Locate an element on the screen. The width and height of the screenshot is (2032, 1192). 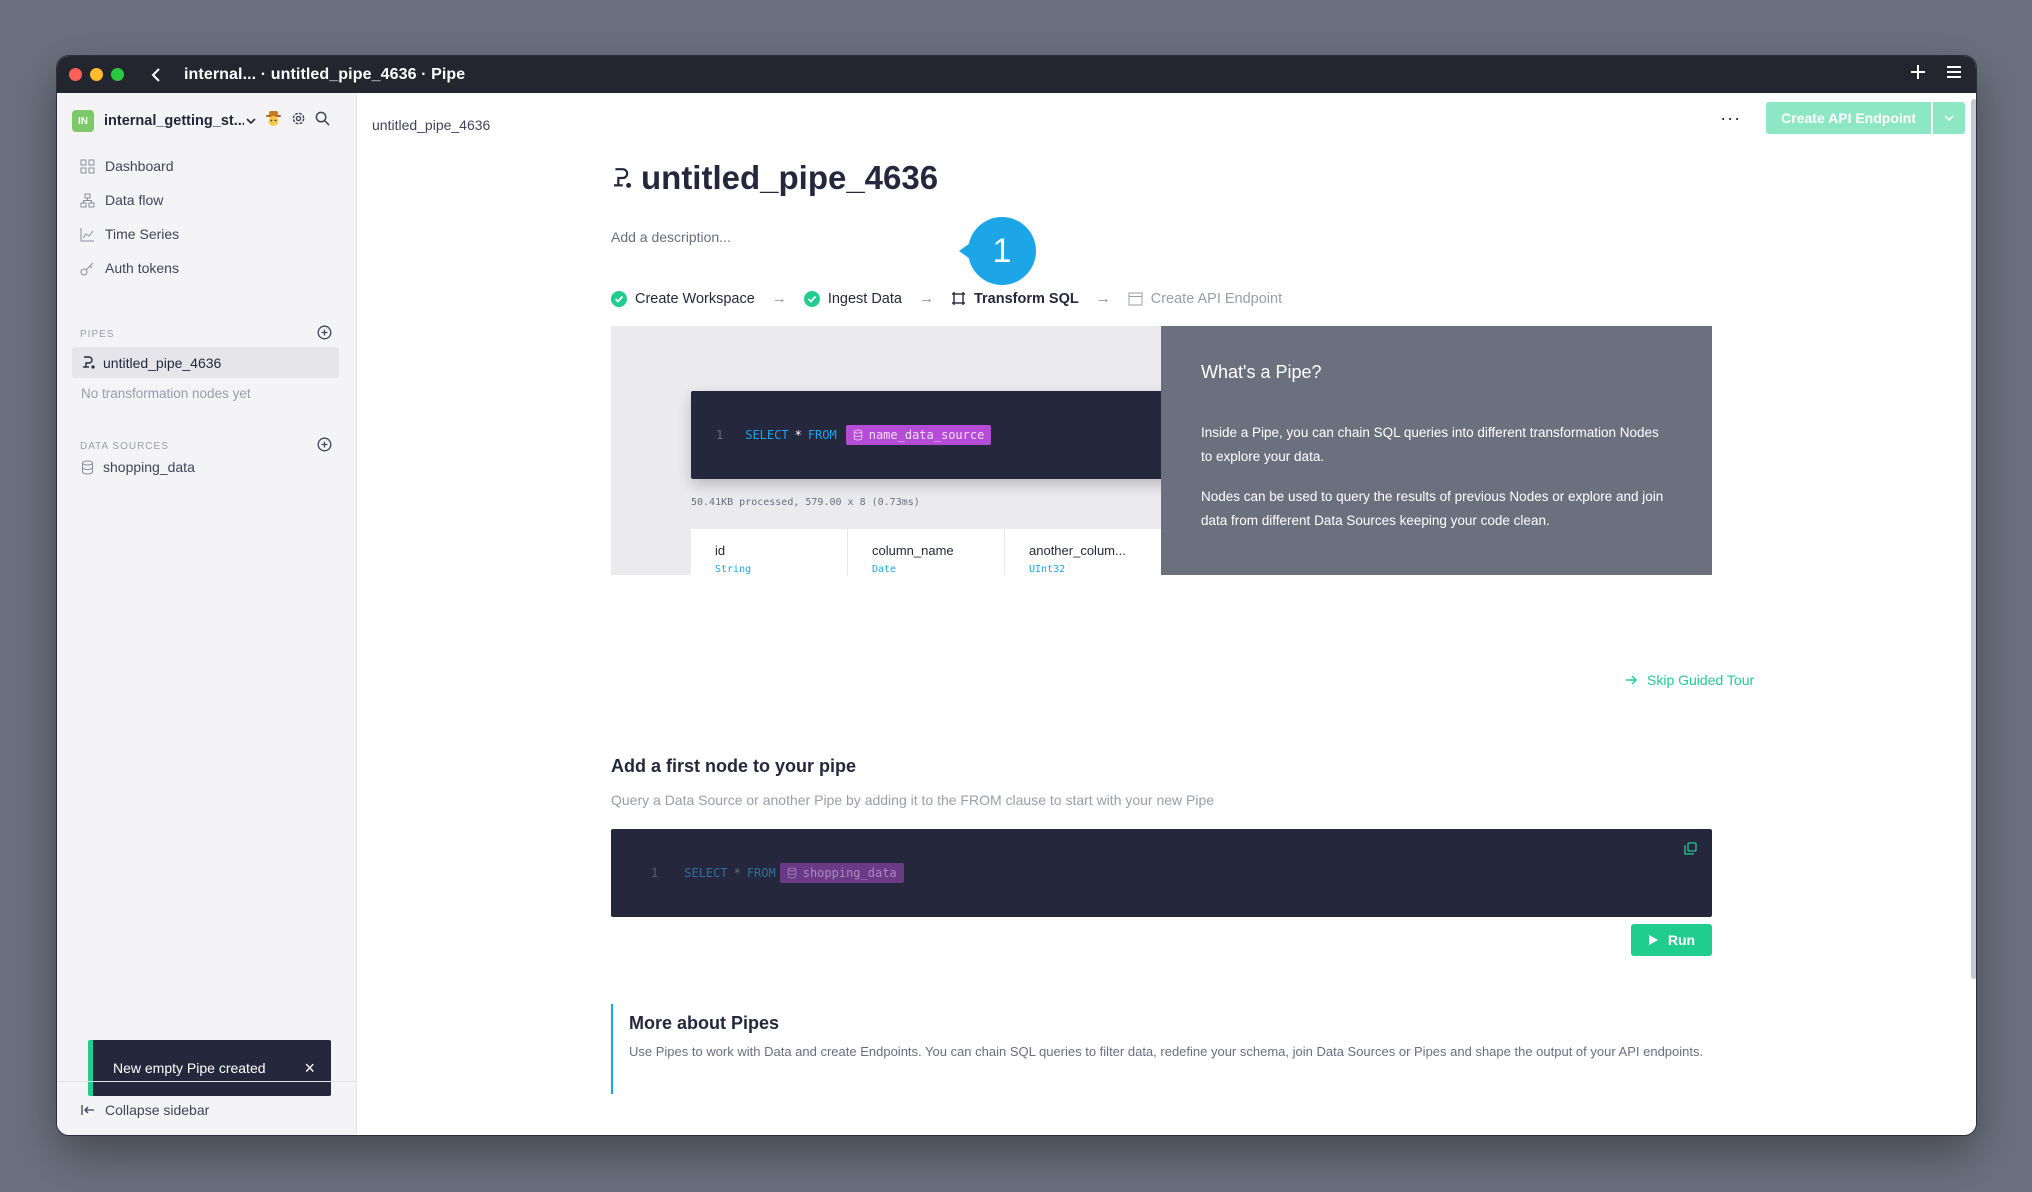
step-number: 1 is located at coordinates (1002, 251).